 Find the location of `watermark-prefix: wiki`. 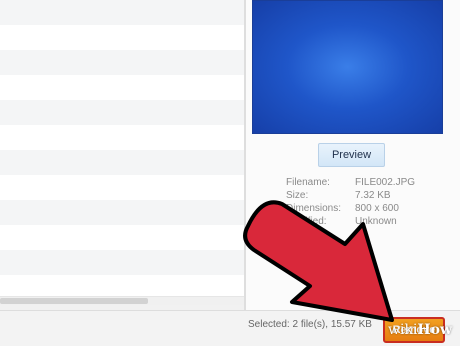

watermark-prefix: wiki is located at coordinates (403, 330).